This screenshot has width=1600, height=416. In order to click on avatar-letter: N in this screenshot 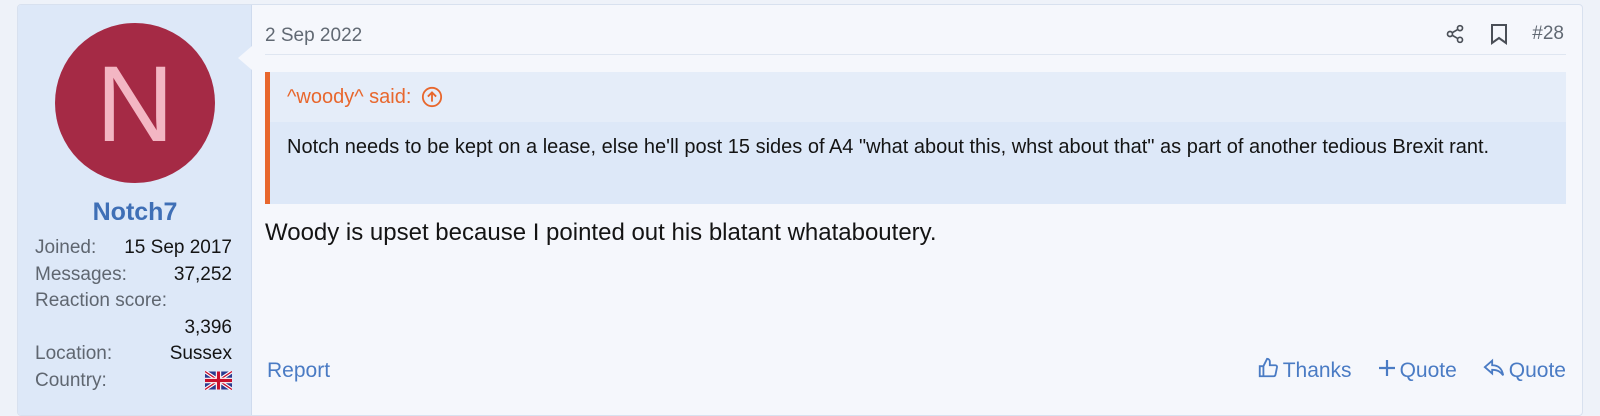, I will do `click(135, 103)`.